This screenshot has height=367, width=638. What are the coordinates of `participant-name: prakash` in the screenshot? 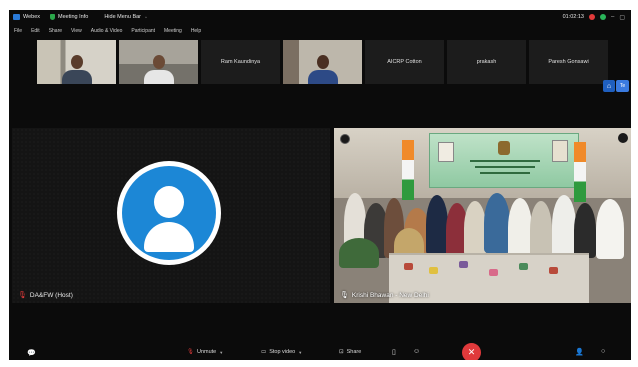 It's located at (486, 62).